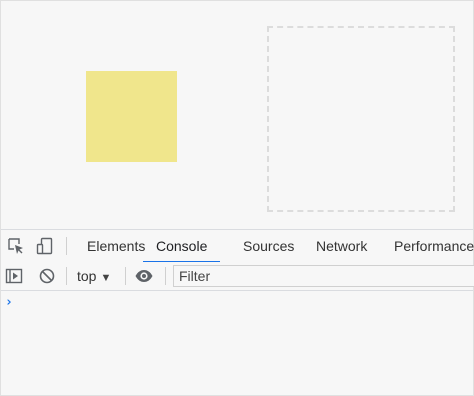  I want to click on device-toolbar-icon, so click(45, 246).